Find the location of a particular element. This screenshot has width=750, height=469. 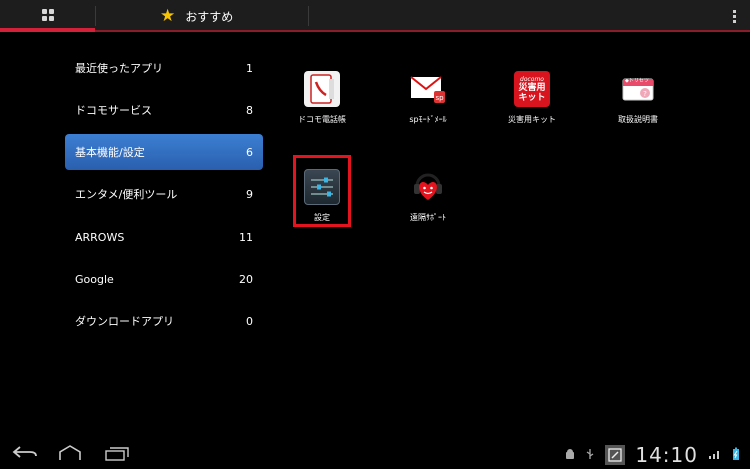

category-count: 8 is located at coordinates (249, 110).